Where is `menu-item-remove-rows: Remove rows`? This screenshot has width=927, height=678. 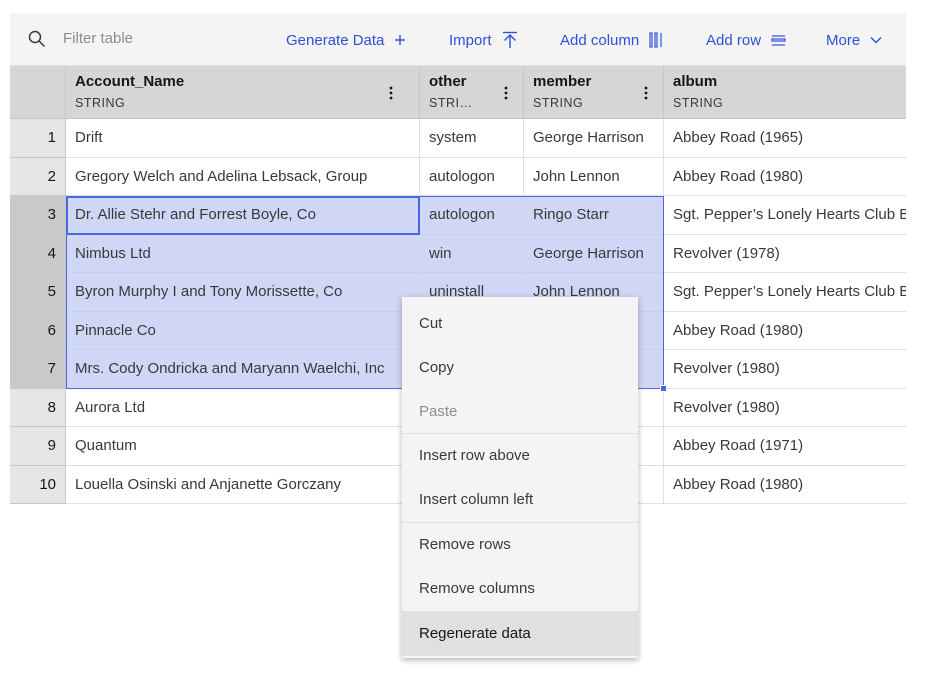 menu-item-remove-rows: Remove rows is located at coordinates (520, 545).